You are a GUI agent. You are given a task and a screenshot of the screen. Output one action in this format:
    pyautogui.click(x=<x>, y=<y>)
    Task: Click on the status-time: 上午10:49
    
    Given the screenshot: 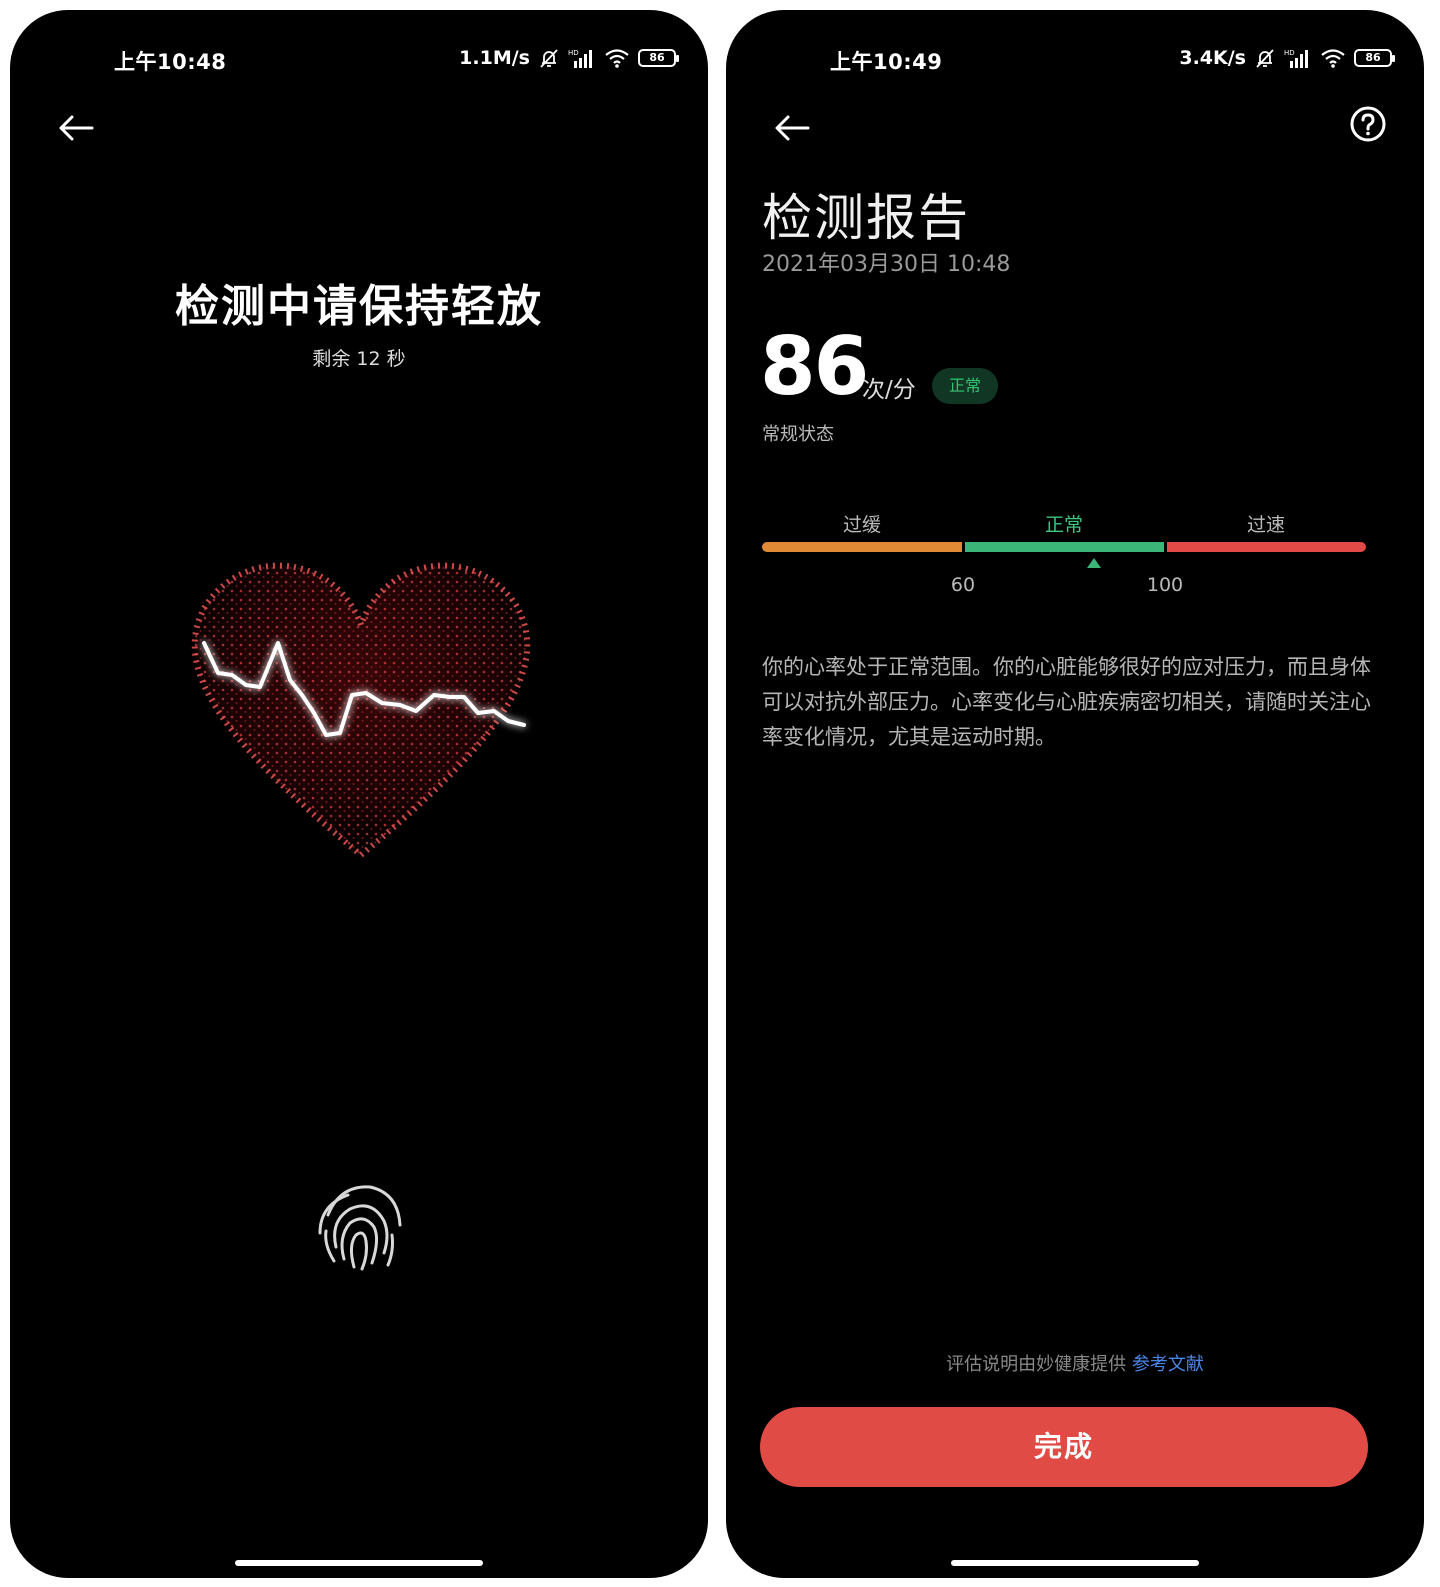 What is the action you would take?
    pyautogui.click(x=886, y=62)
    